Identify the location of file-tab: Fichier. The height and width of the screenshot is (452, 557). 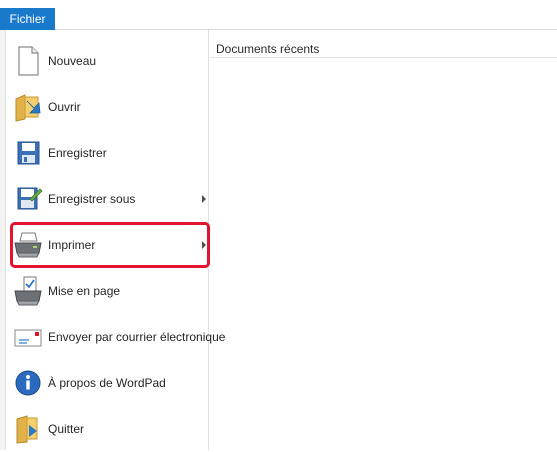
(27, 19).